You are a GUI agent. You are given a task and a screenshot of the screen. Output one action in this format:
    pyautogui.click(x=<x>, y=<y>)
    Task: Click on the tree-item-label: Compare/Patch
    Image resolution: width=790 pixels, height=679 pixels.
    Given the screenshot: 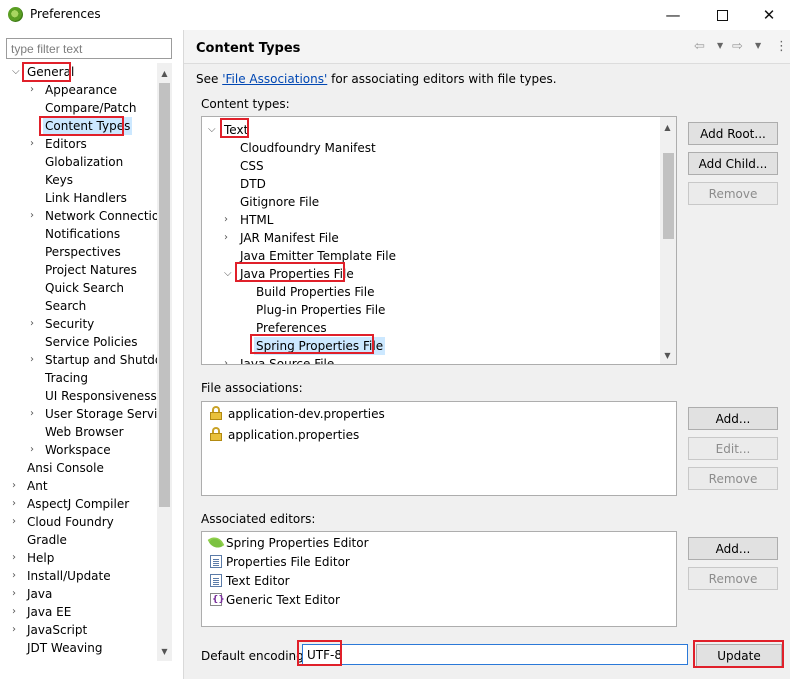 What is the action you would take?
    pyautogui.click(x=91, y=108)
    